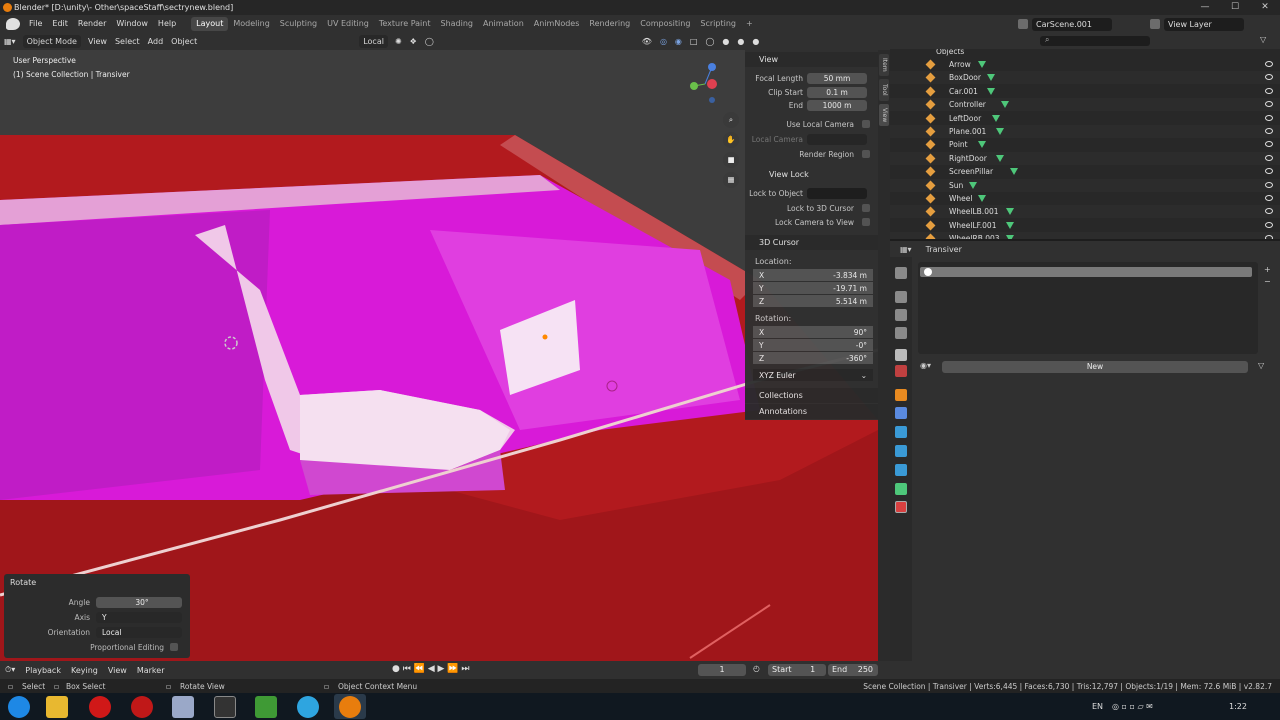 Image resolution: width=1280 pixels, height=720 pixels. What do you see at coordinates (722, 670) in the screenshot?
I see `current-frame-field: 1` at bounding box center [722, 670].